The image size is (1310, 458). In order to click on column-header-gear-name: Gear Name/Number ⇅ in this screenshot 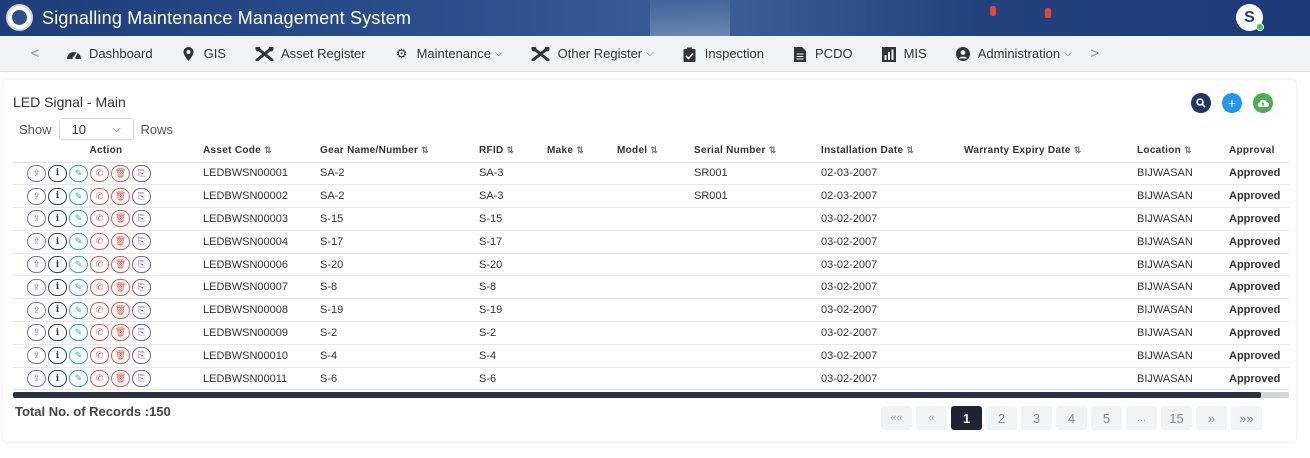, I will do `click(395, 151)`.